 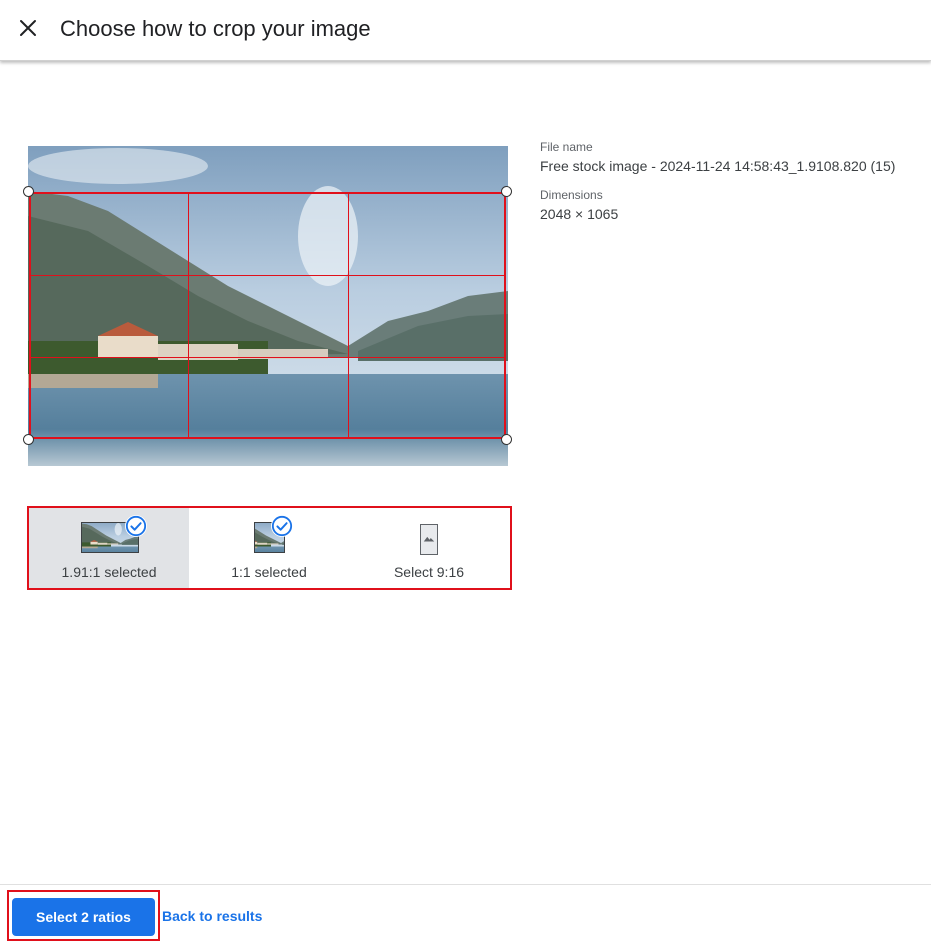 I want to click on crop-handle-bottom-left, so click(x=28, y=439).